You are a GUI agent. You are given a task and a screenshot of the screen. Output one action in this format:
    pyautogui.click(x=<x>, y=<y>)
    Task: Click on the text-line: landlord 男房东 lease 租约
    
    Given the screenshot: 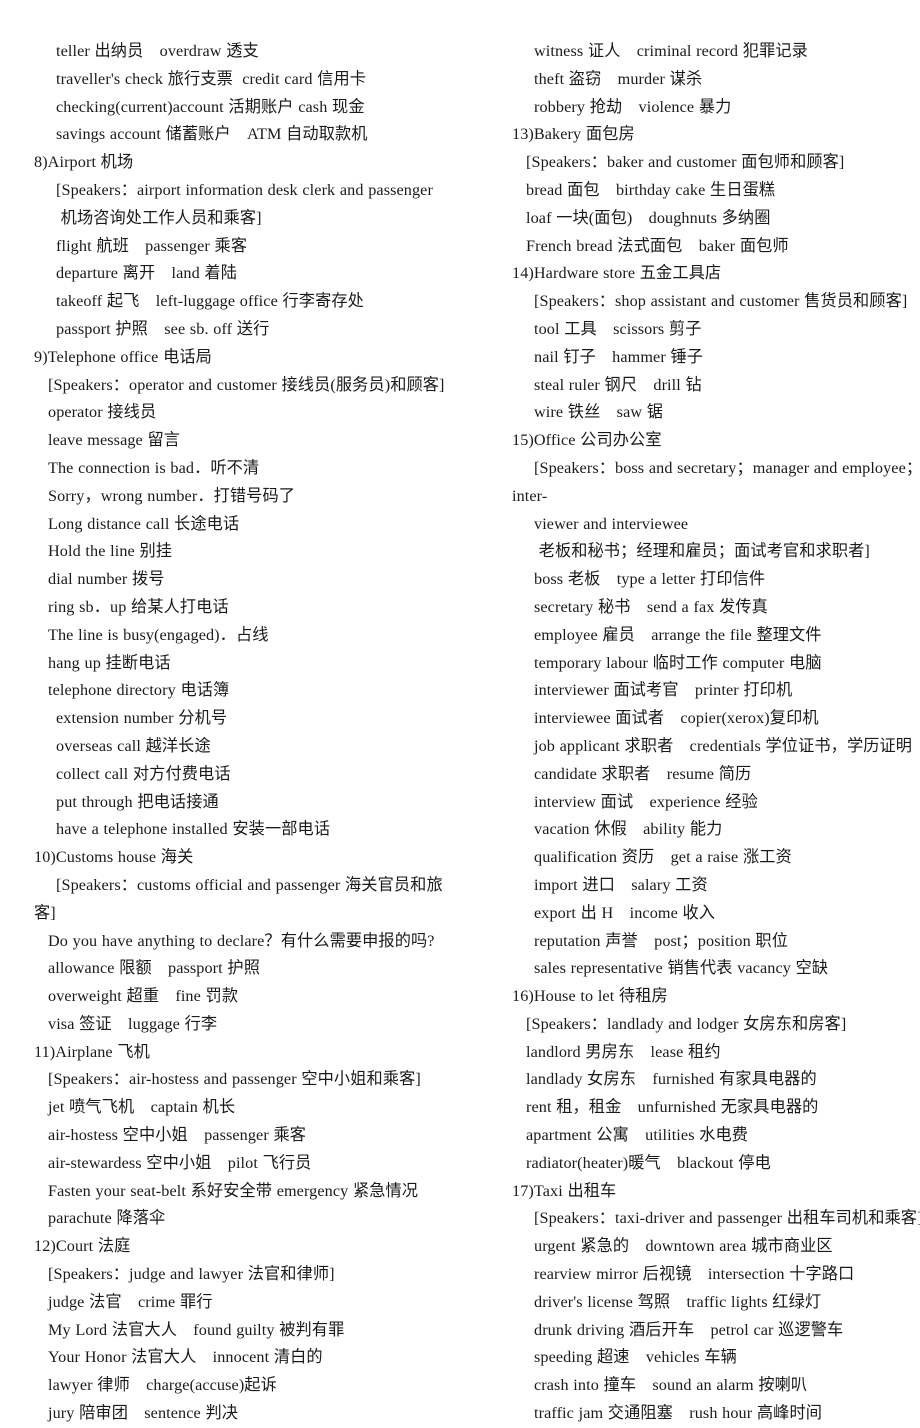 What is the action you would take?
    pyautogui.click(x=623, y=1051)
    